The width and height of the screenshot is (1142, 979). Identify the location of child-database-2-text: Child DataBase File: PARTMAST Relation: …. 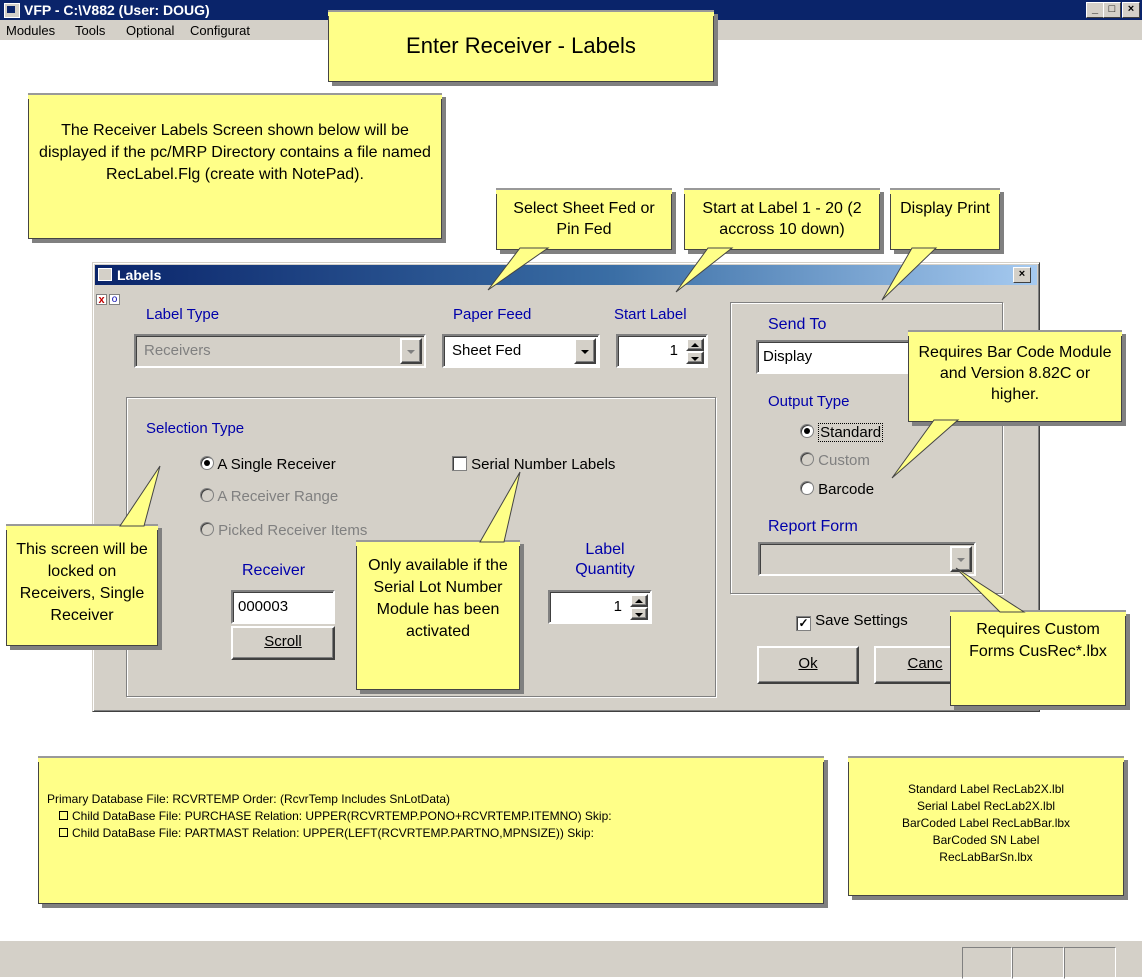
(333, 833).